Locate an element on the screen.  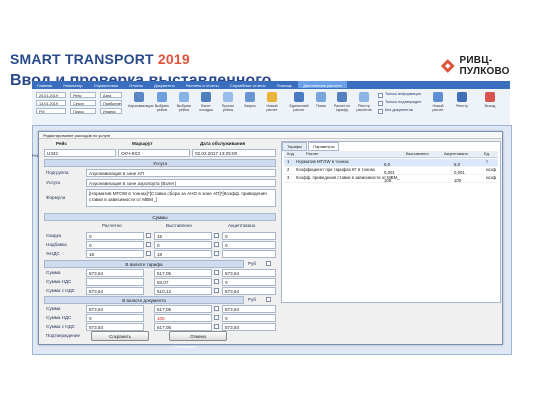
accepted-header: Акцептовано is located at coordinates (242, 225).